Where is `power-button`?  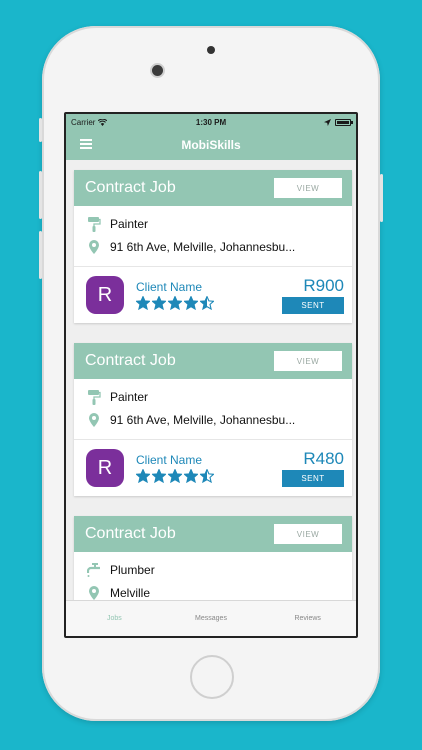
power-button is located at coordinates (381, 198).